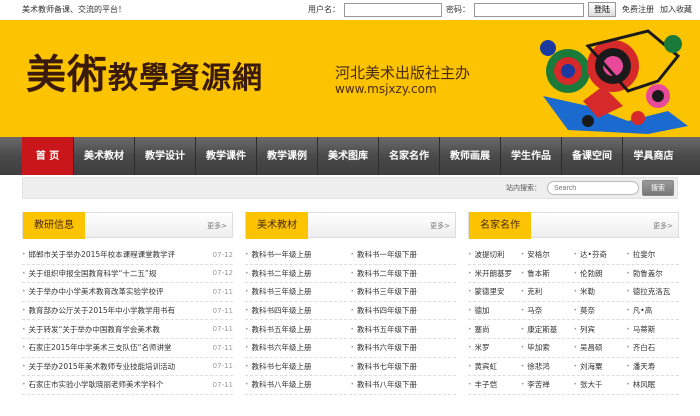 The width and height of the screenshot is (700, 416). I want to click on nav-lesson-examples: 教学课例, so click(287, 156).